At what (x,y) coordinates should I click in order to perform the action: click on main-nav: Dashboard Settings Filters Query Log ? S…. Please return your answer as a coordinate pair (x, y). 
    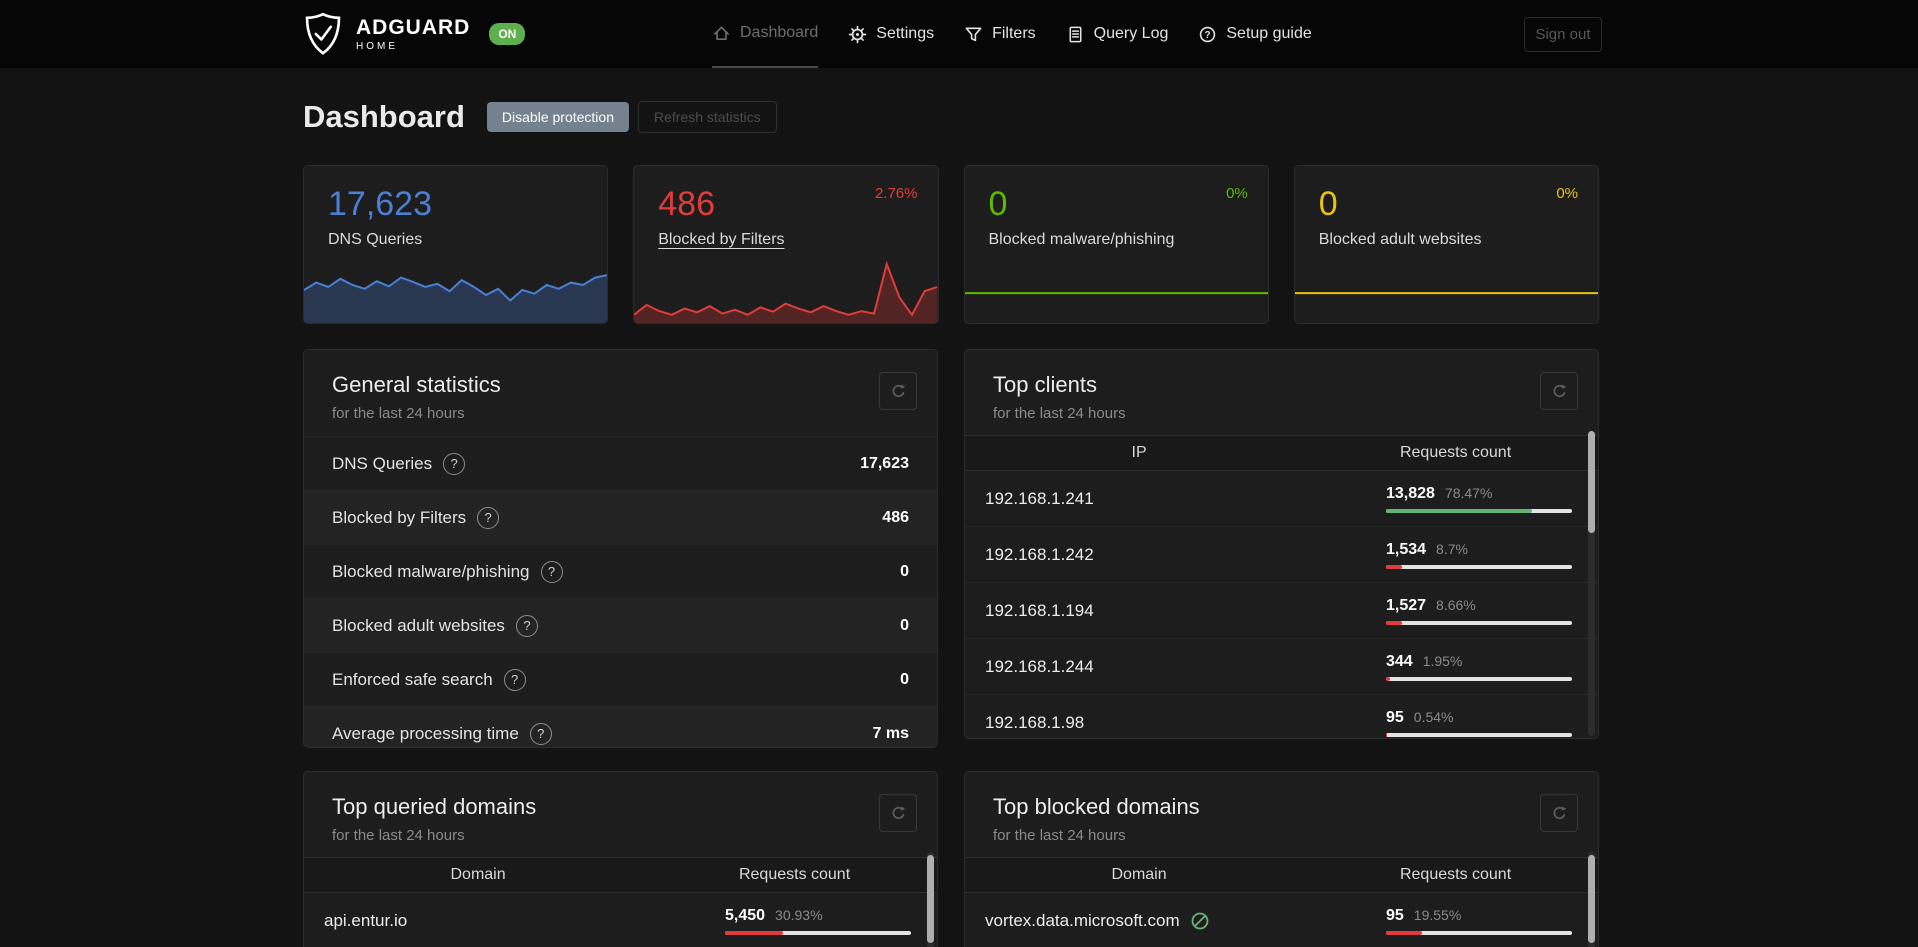
    Looking at the image, I should click on (1012, 34).